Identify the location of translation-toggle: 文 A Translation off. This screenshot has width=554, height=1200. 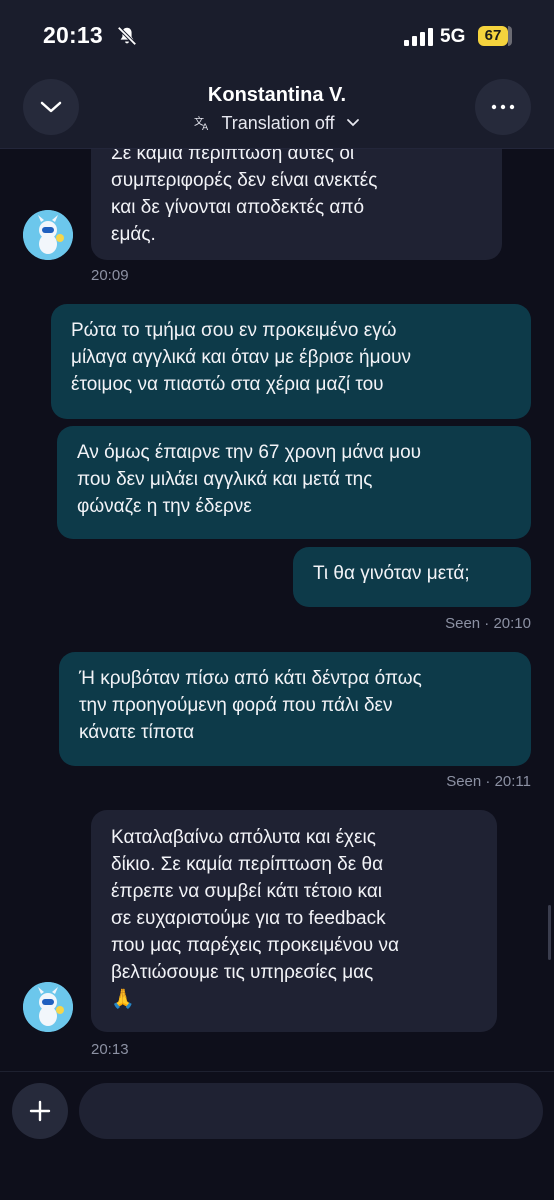
(277, 123).